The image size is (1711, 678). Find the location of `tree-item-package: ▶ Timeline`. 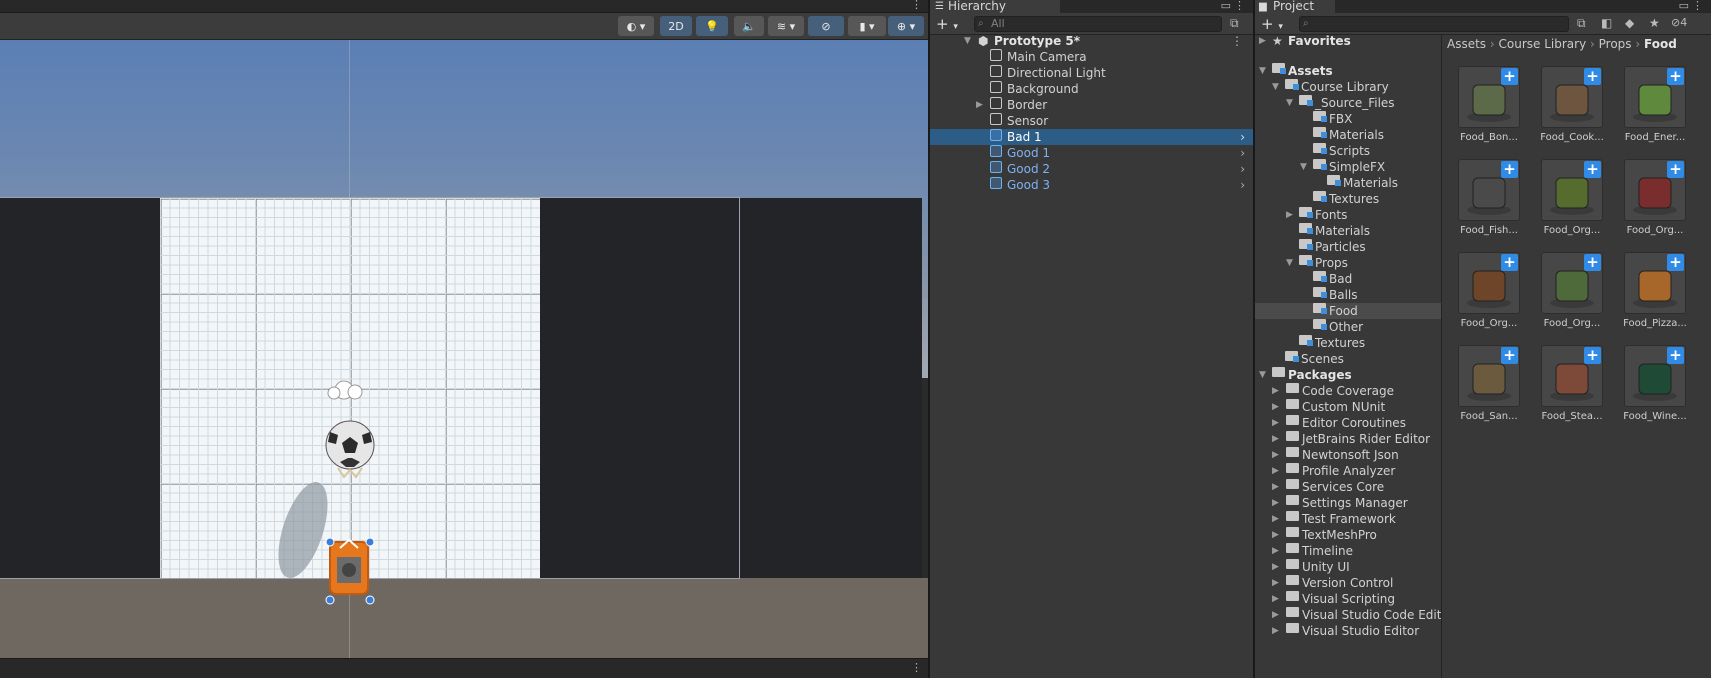

tree-item-package: ▶ Timeline is located at coordinates (1348, 551).